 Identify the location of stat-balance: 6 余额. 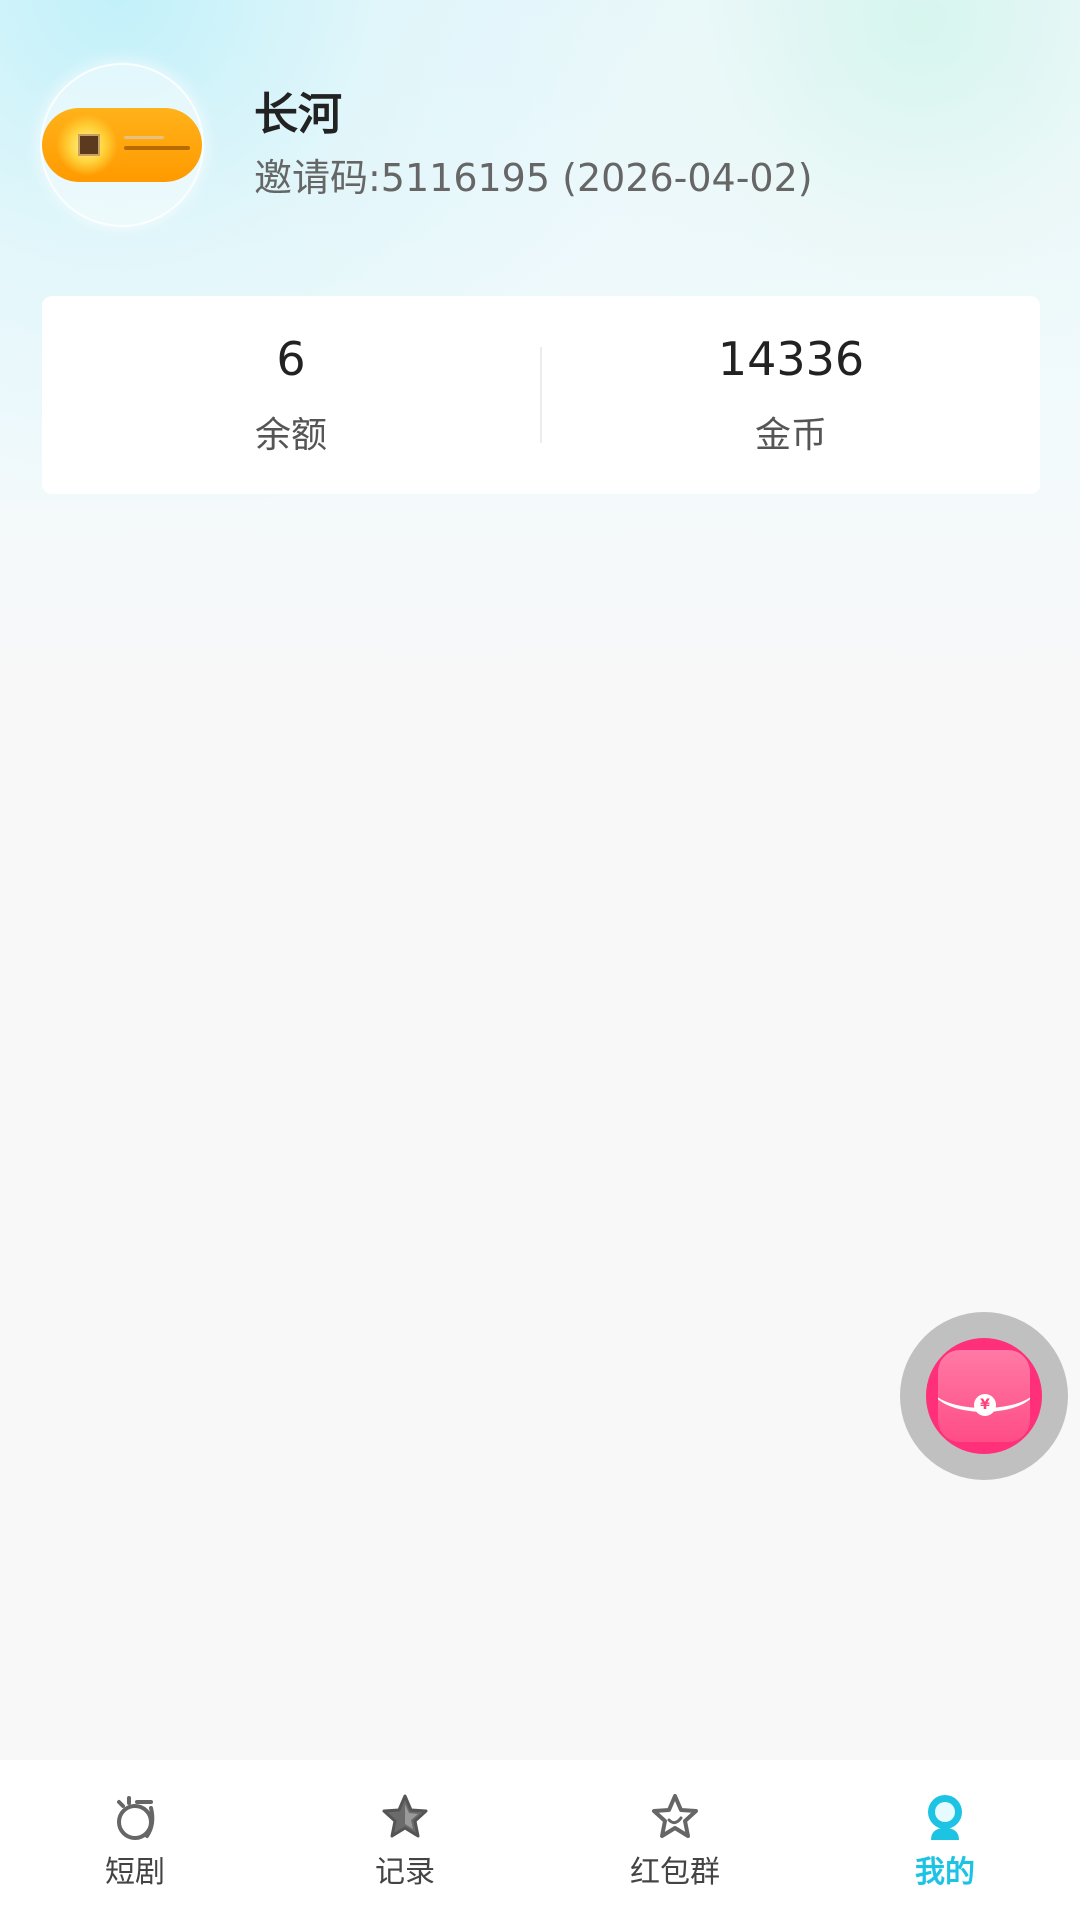
(291, 395).